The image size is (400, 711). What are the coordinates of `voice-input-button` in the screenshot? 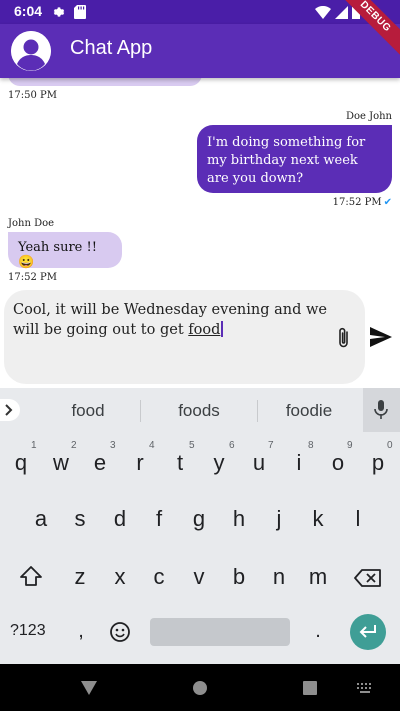 It's located at (381, 410).